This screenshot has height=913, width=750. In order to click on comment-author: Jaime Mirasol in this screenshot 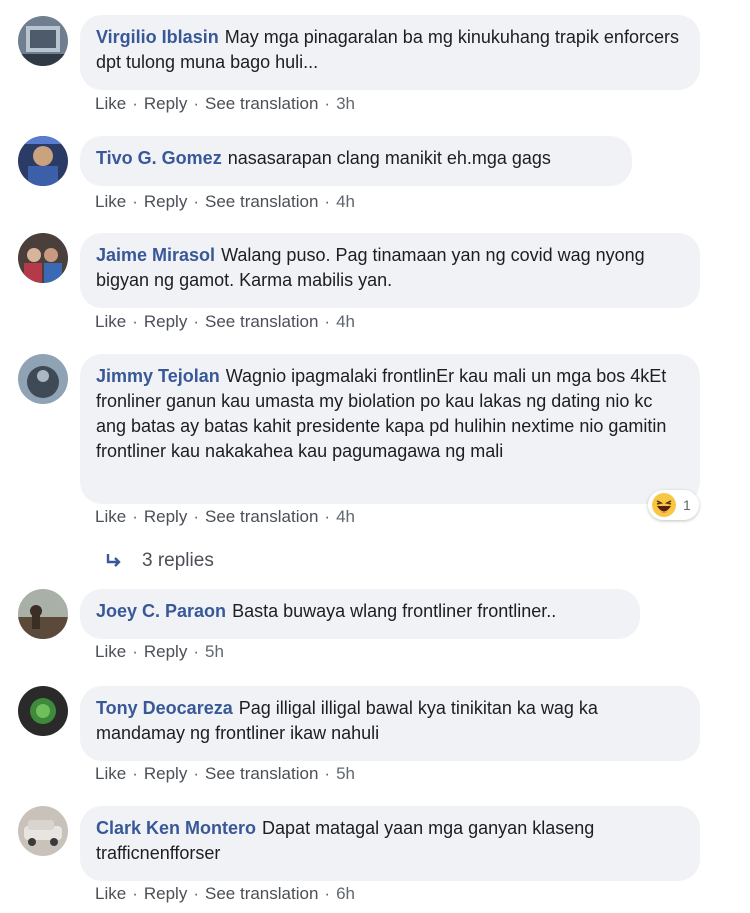, I will do `click(155, 255)`.